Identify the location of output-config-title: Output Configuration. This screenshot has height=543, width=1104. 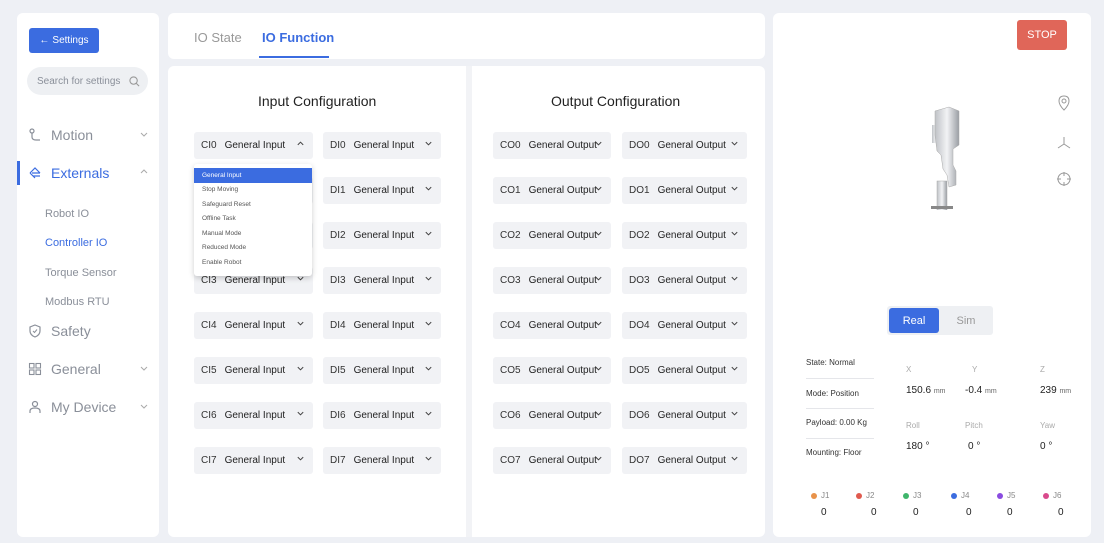
(616, 101).